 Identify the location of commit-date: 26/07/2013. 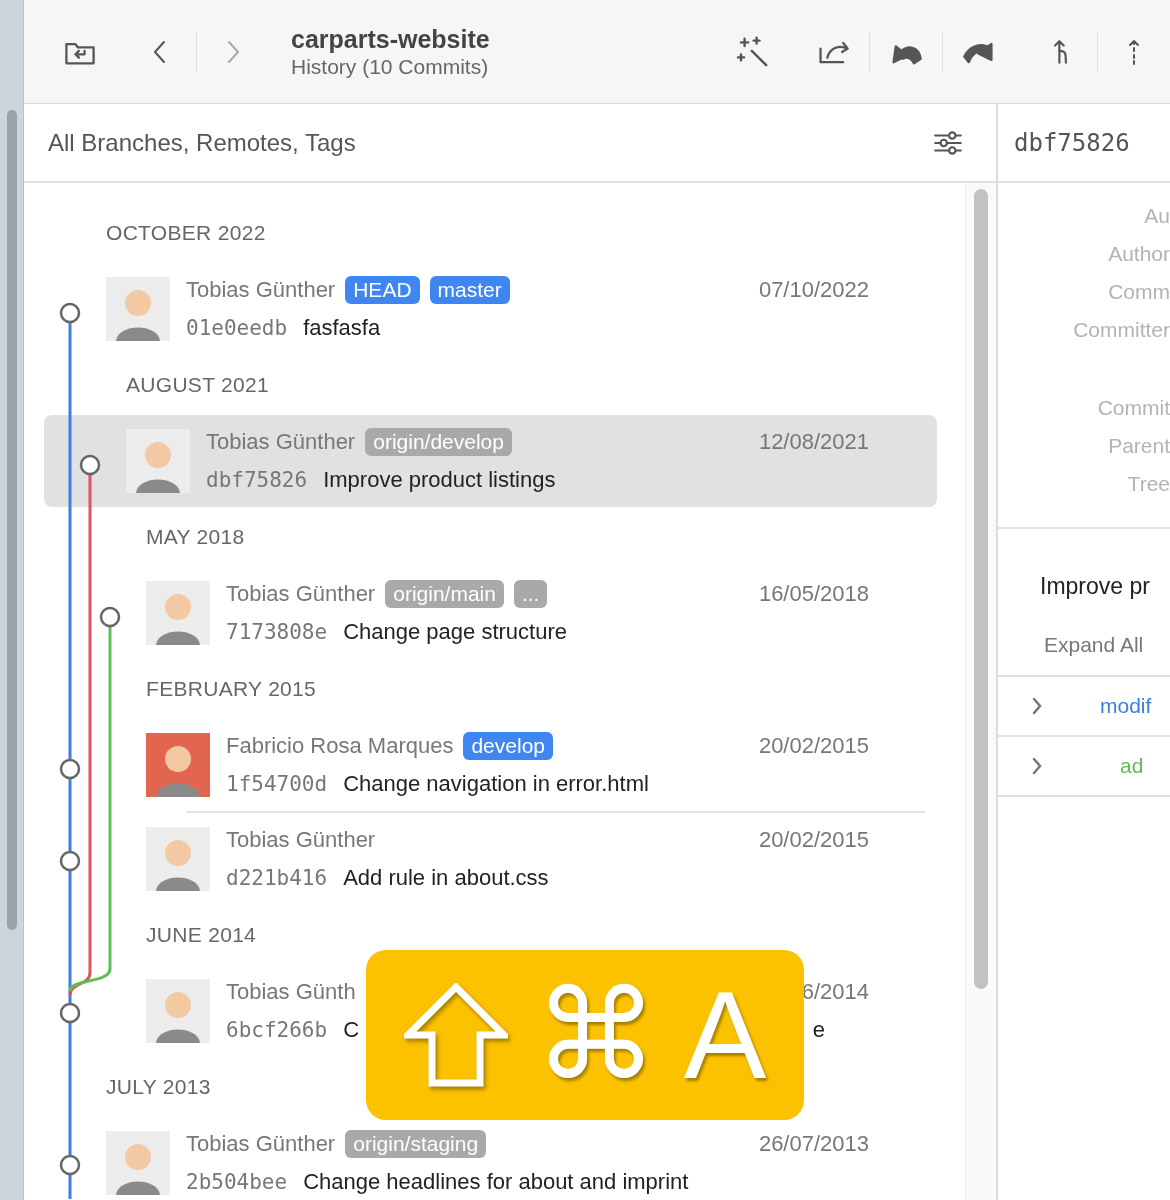
(813, 1144).